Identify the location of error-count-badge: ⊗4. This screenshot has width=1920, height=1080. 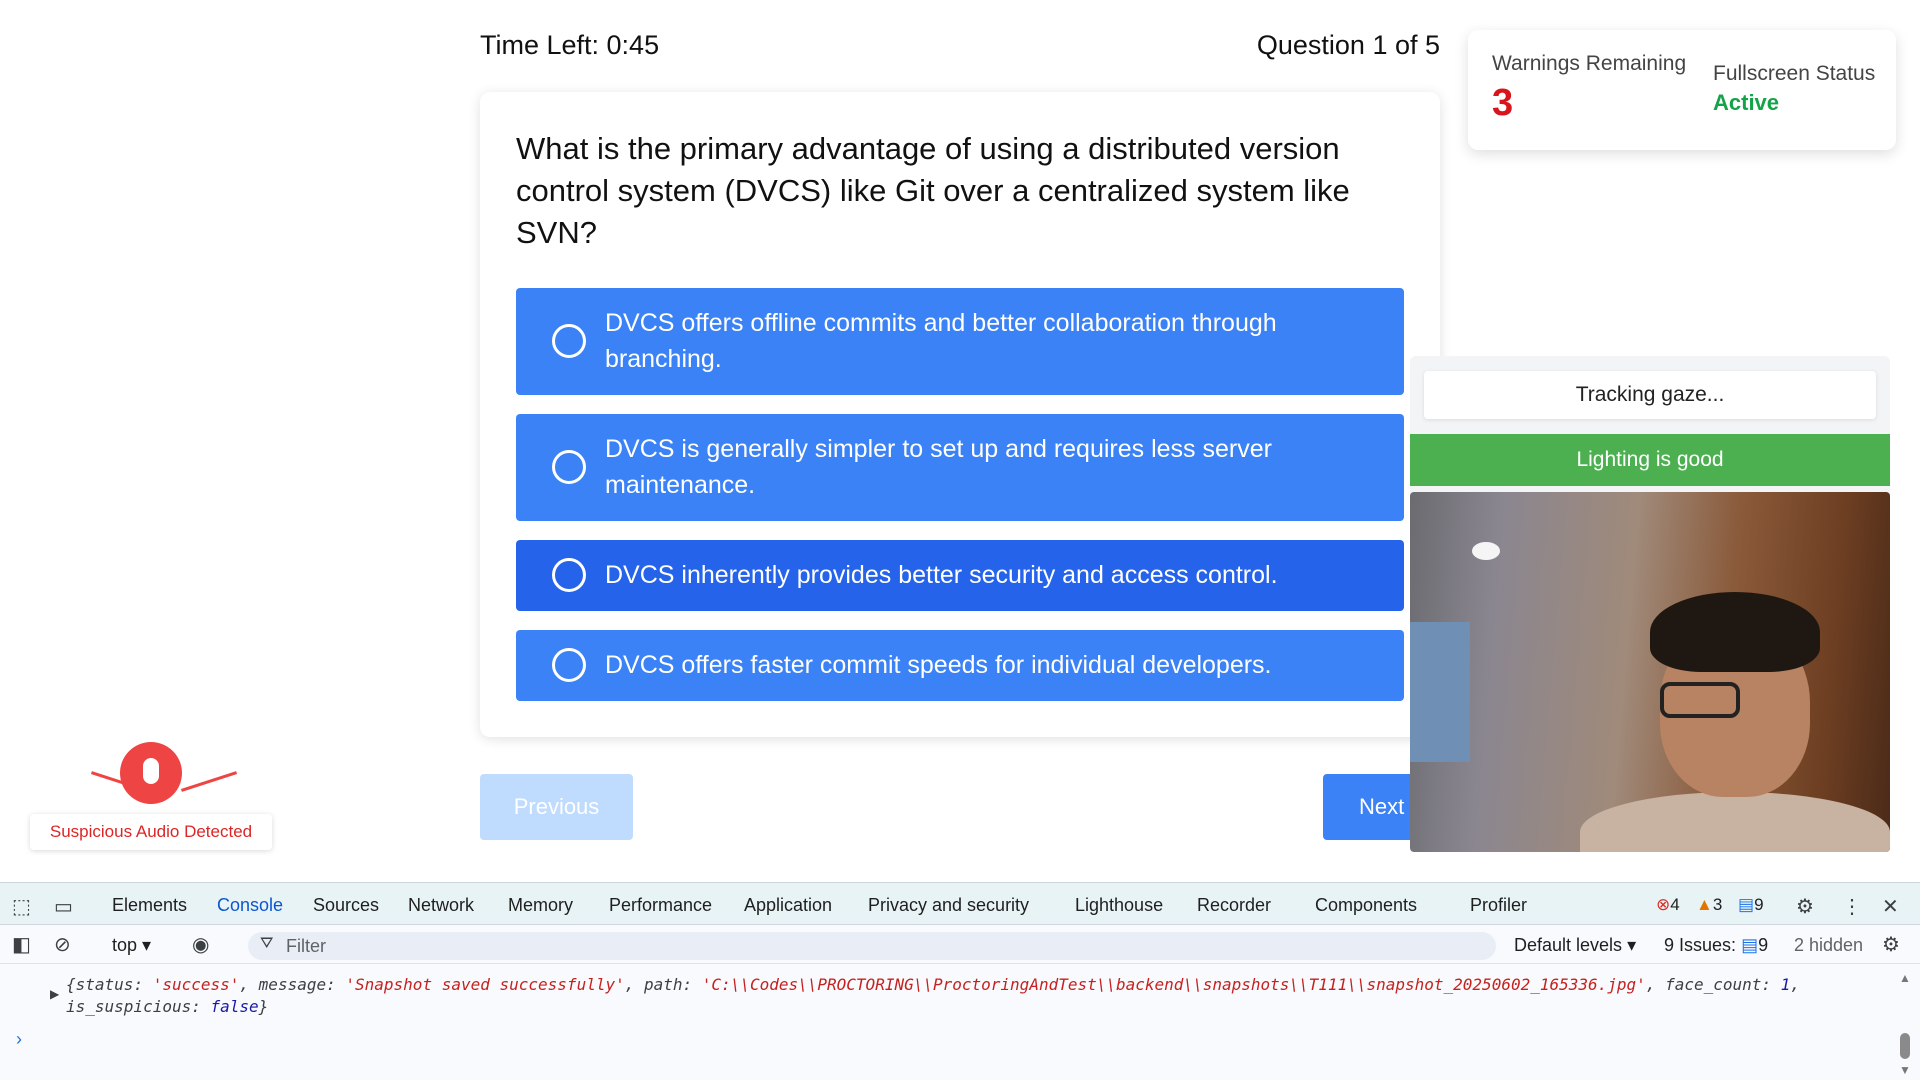
(1668, 905).